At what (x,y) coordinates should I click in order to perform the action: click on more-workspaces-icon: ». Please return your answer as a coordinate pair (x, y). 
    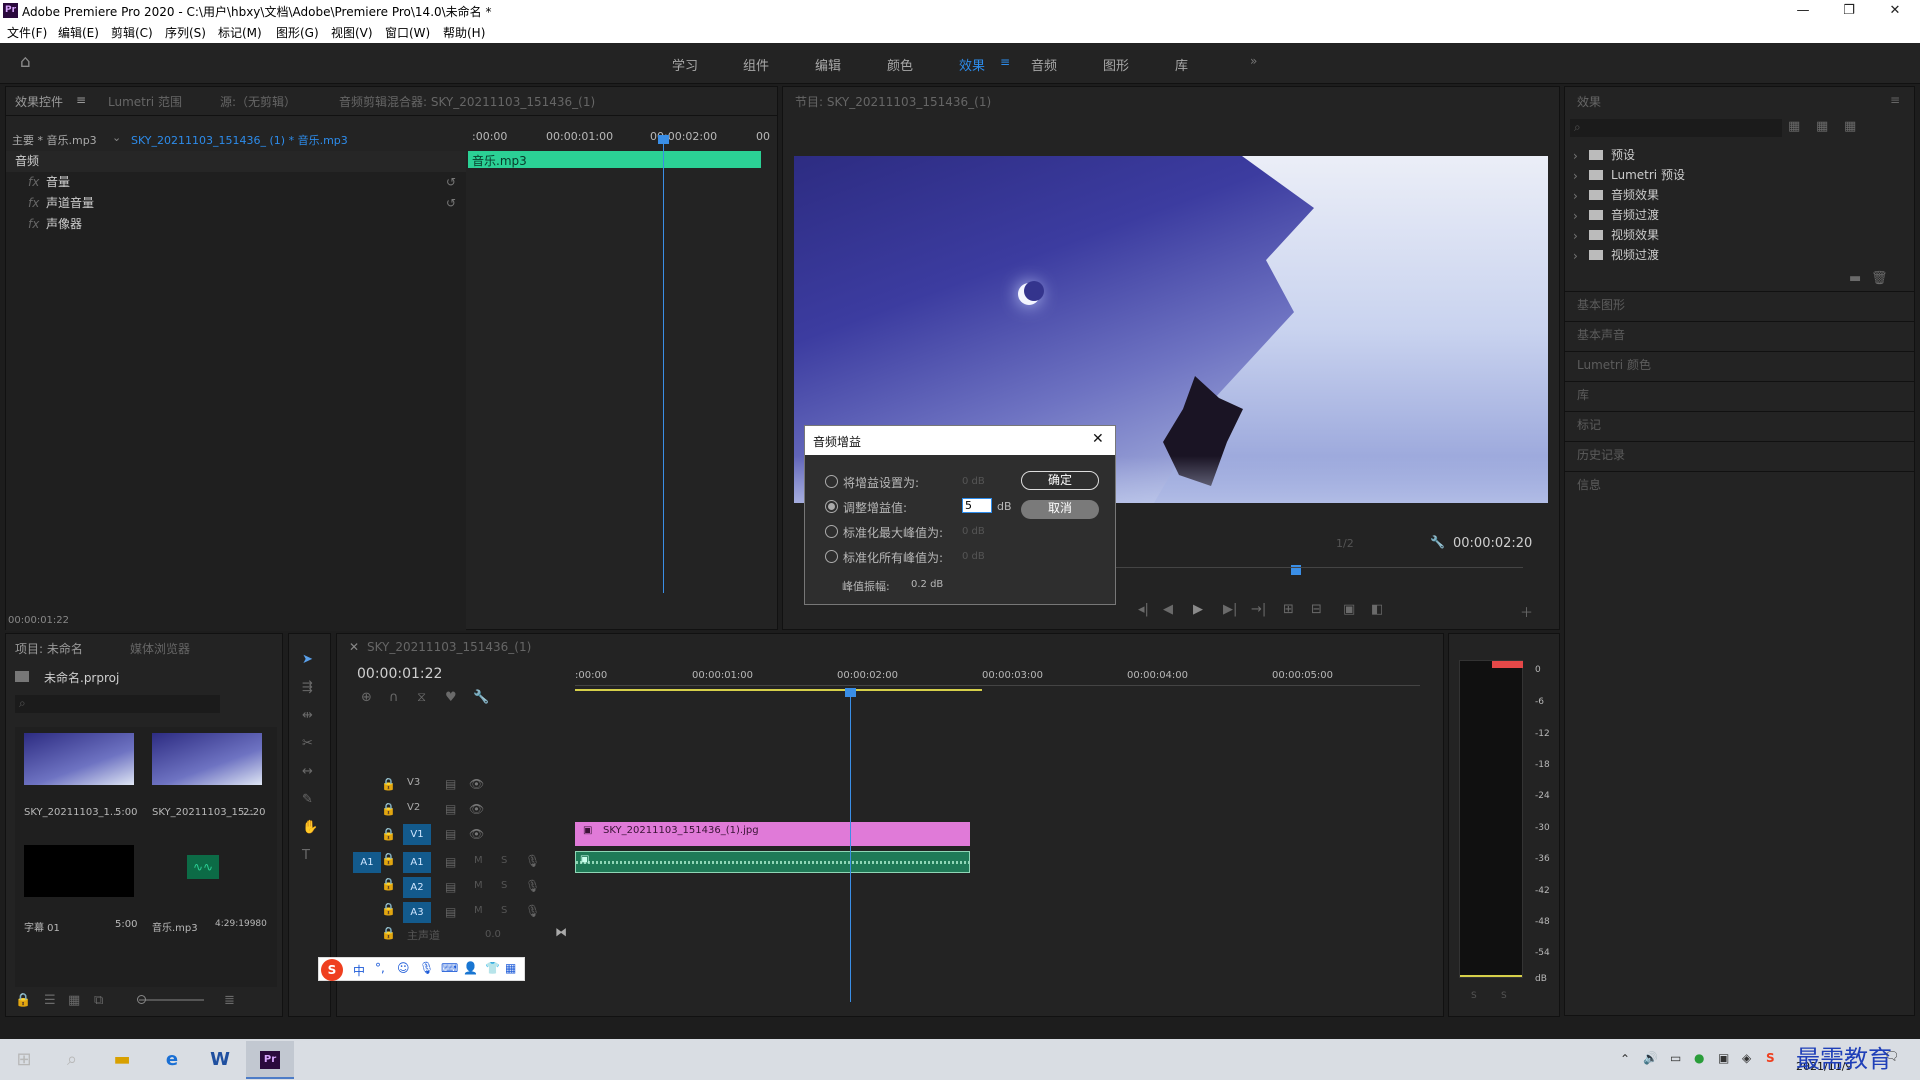
    Looking at the image, I should click on (1253, 61).